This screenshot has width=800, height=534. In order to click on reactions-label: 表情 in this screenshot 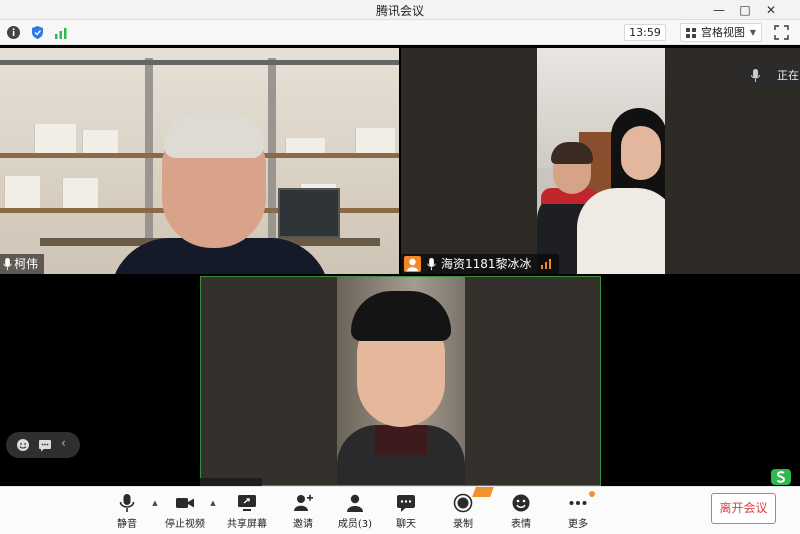, I will do `click(521, 524)`.